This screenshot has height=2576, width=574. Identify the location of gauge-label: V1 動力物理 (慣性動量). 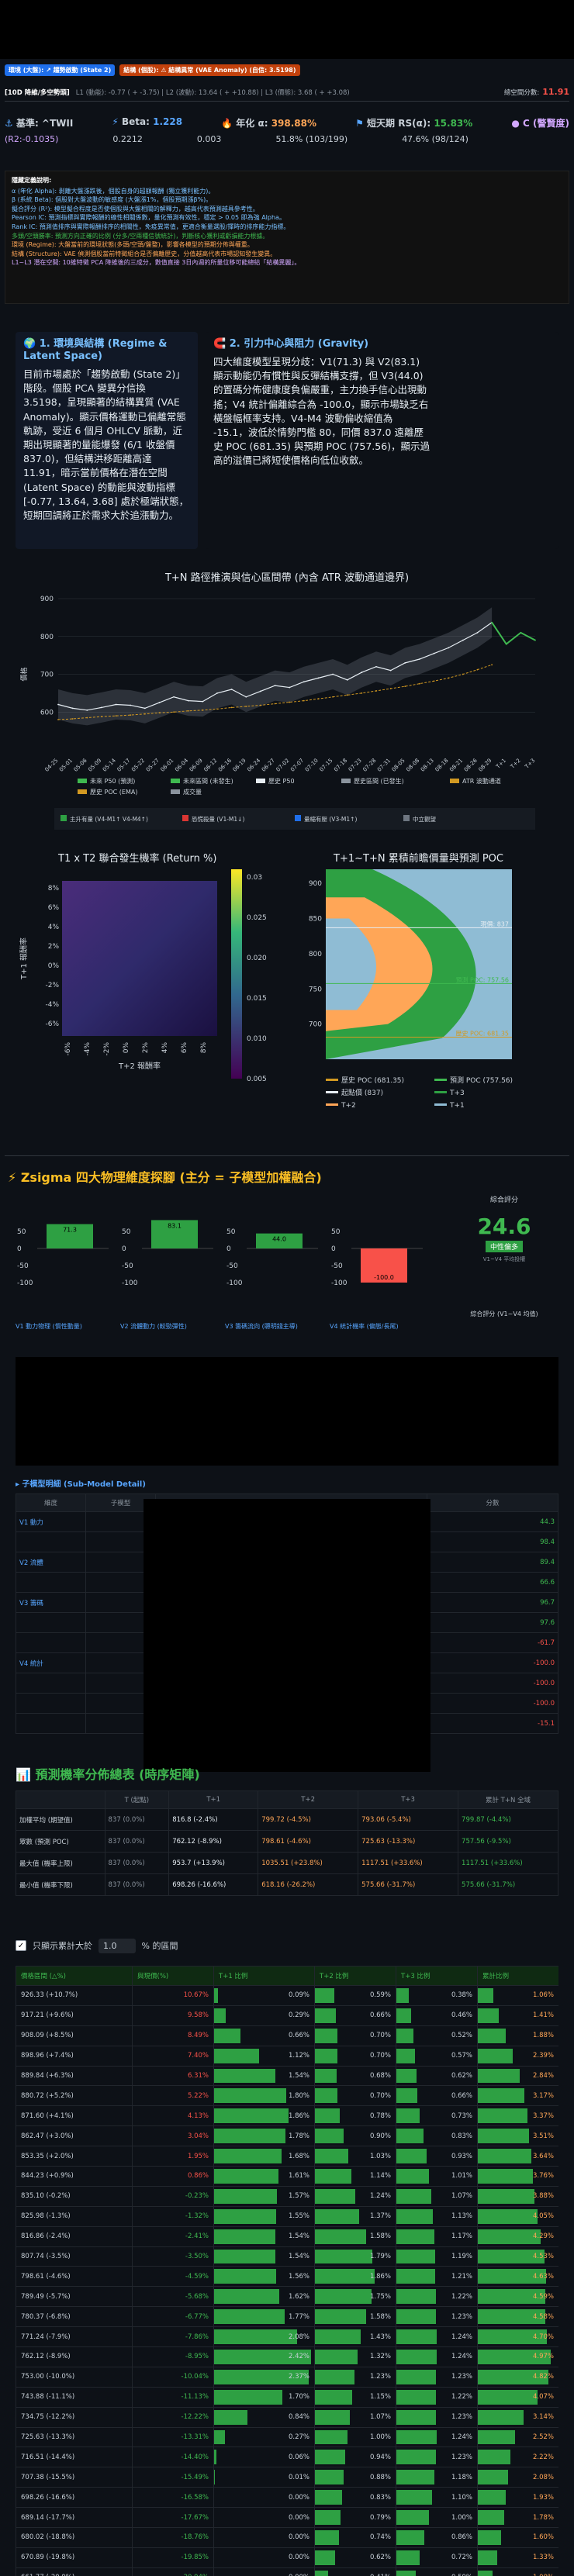
(49, 1327).